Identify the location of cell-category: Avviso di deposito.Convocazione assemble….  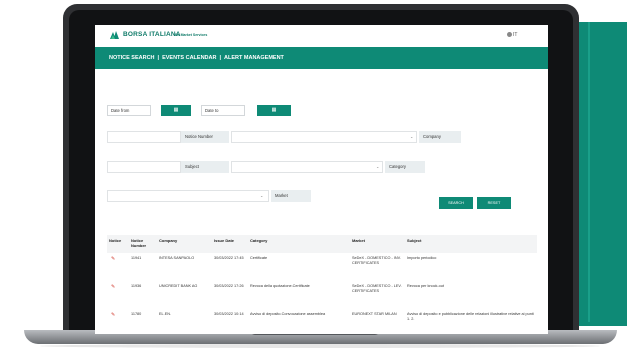
(288, 314).